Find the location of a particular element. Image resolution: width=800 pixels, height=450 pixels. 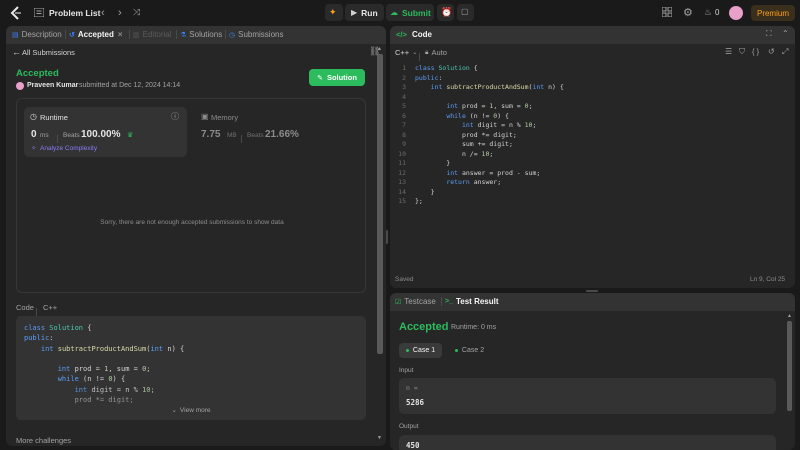

accepted-tab: ↺ Accepted × is located at coordinates (96, 34).